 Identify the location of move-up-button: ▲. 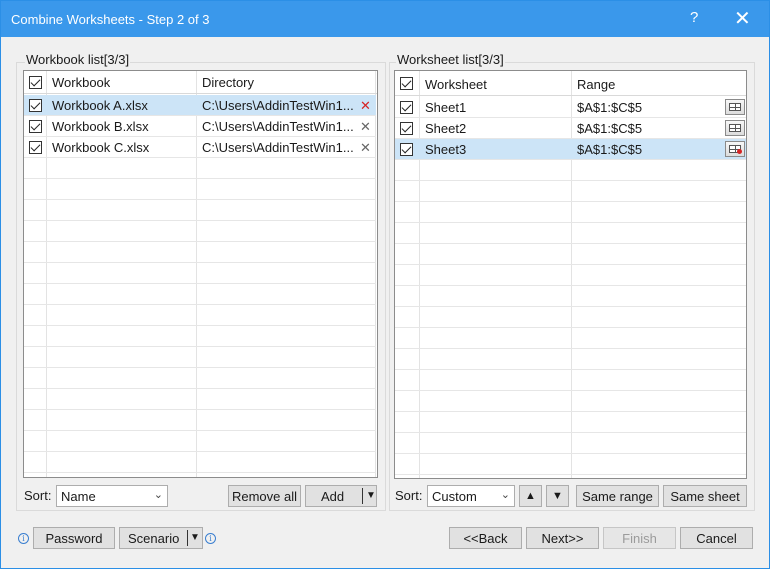
(530, 496).